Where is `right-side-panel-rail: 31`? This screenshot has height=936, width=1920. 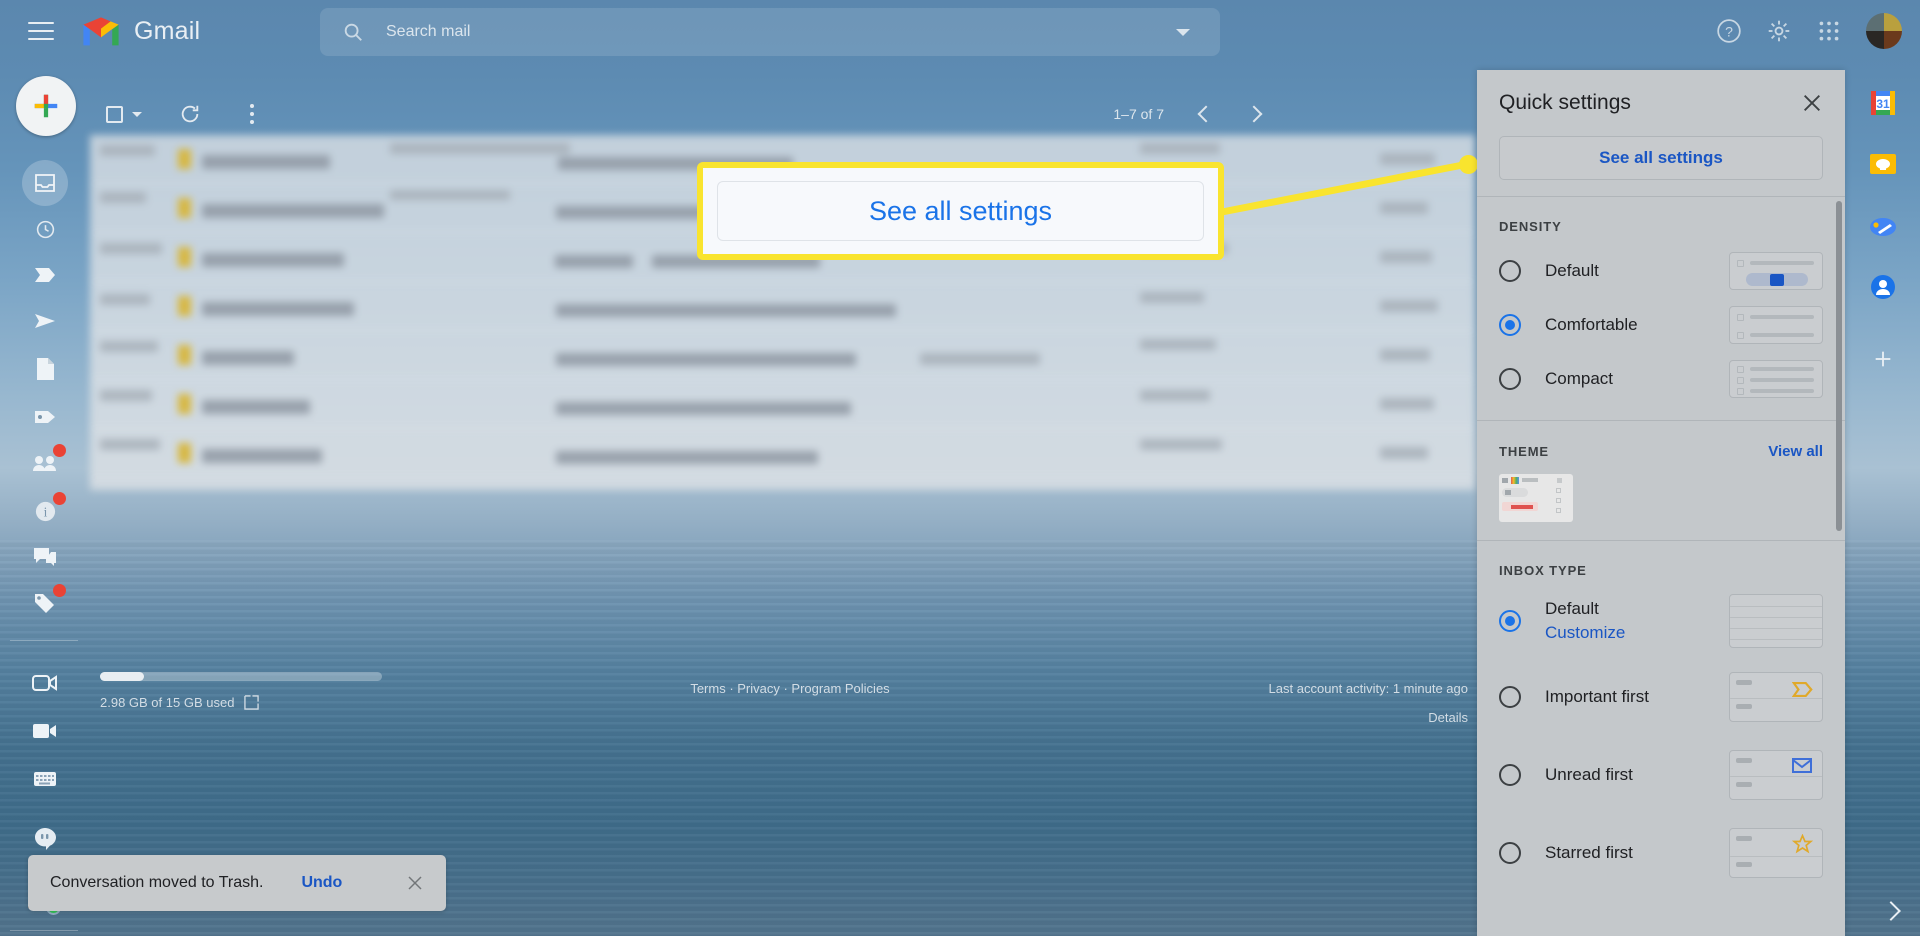 right-side-panel-rail: 31 is located at coordinates (1882, 499).